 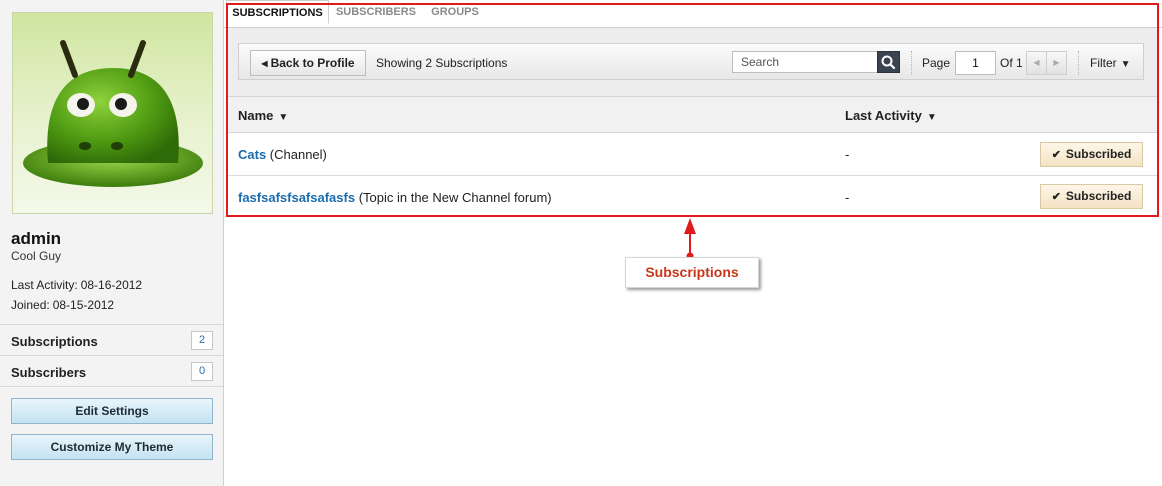 I want to click on column-header-label: Name, so click(x=256, y=115).